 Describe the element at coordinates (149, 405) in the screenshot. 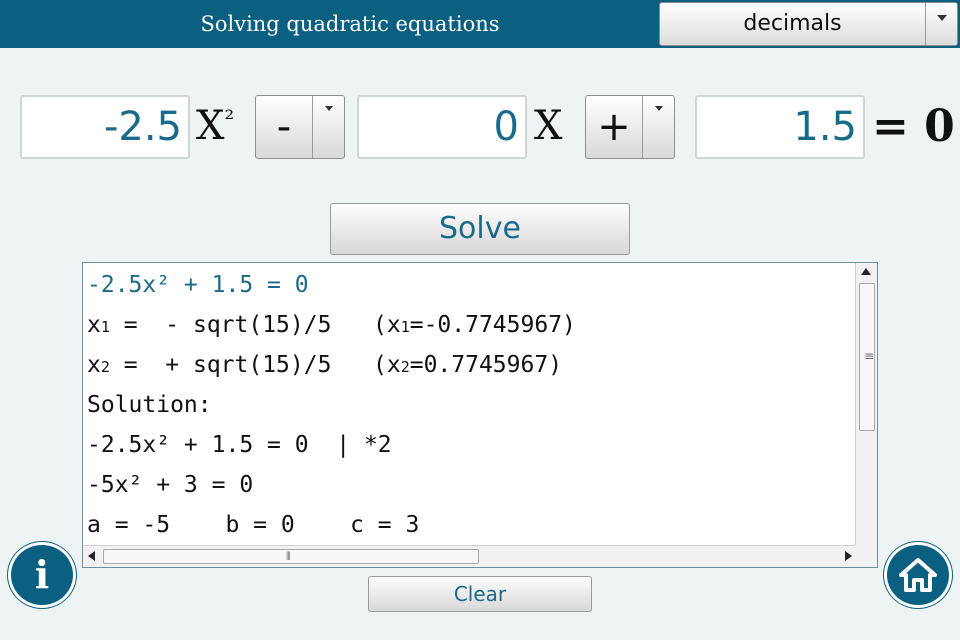

I see `output-line-text: Solution:` at that location.